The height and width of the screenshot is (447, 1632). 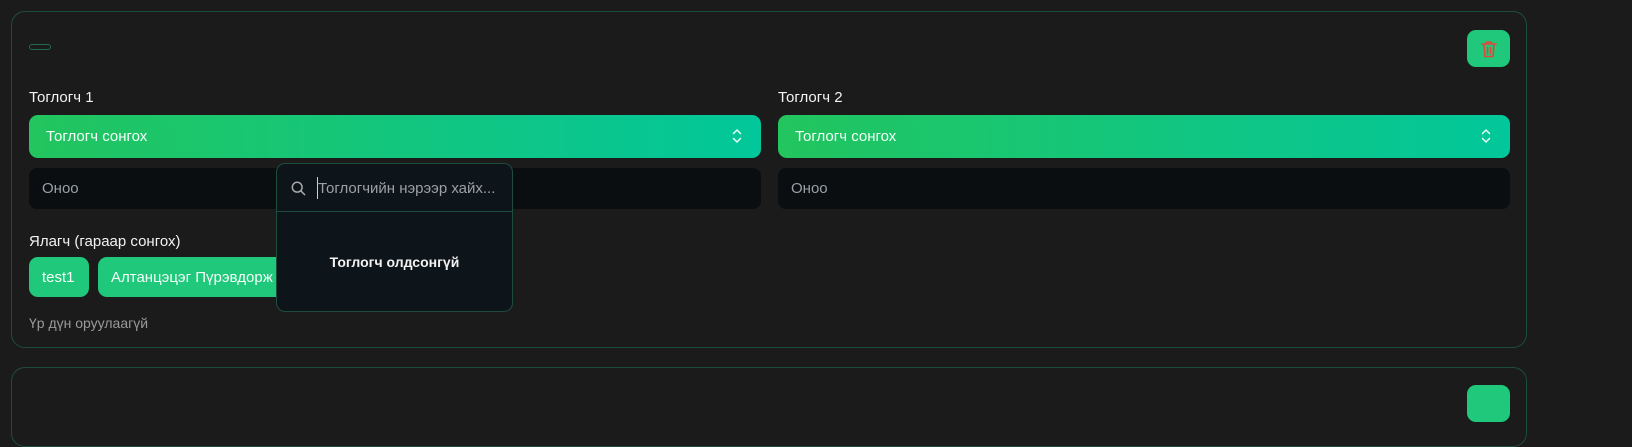 What do you see at coordinates (394, 237) in the screenshot?
I see `player-search-dropdown: Тоглогч олдсонгүй` at bounding box center [394, 237].